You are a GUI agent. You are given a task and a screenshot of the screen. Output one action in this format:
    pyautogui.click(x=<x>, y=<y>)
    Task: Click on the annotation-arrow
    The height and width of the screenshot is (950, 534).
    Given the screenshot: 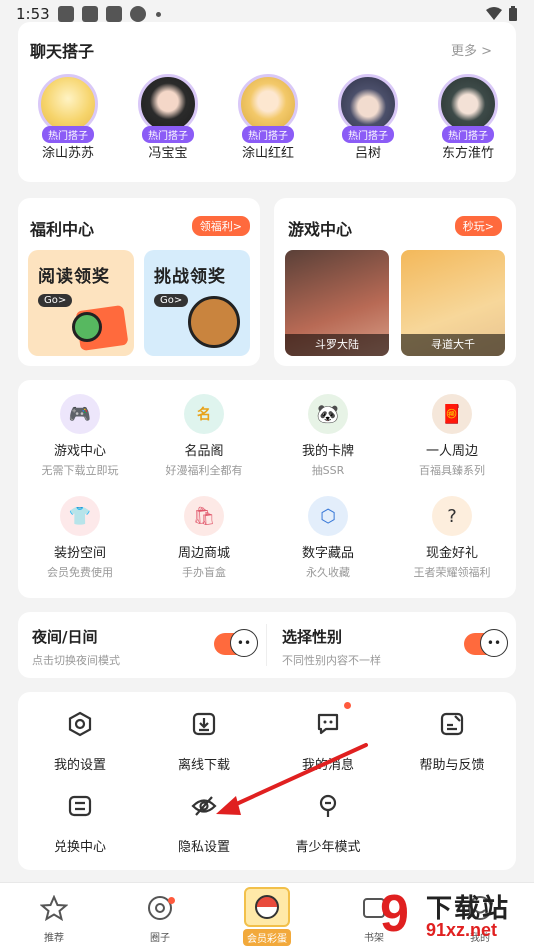 What is the action you would take?
    pyautogui.click(x=292, y=779)
    